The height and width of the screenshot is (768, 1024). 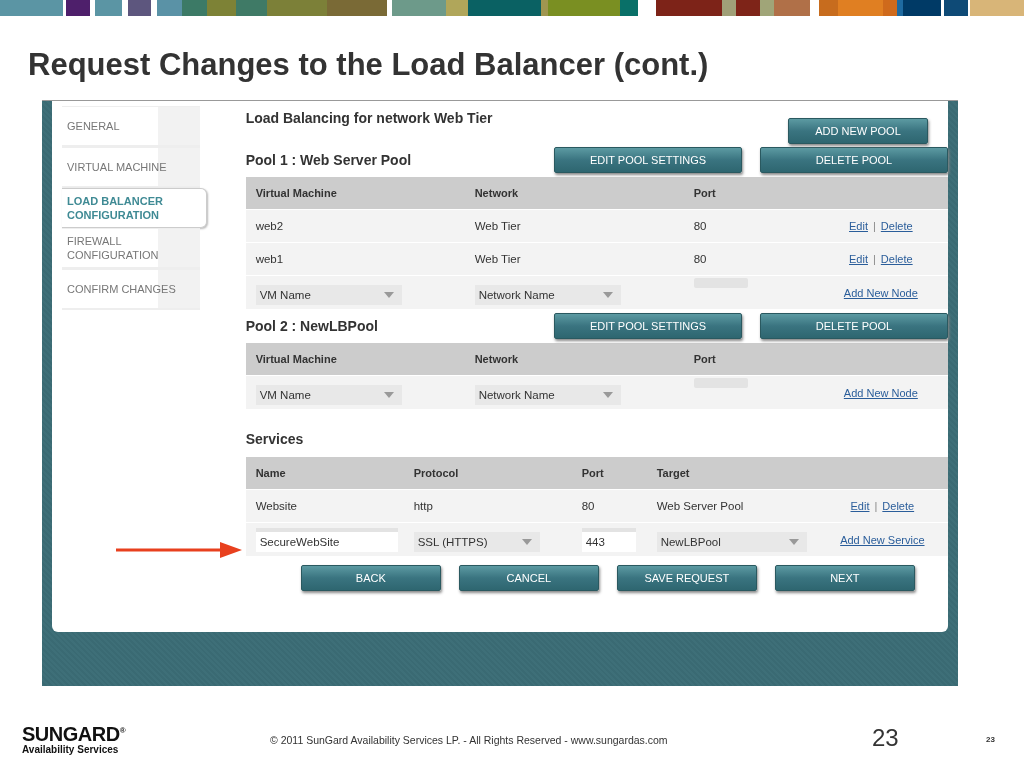 What do you see at coordinates (469, 740) in the screenshot?
I see `copyright-text: © 2011 SunGard Availability Services LP. - All Rights Reserved - www.sungardas.com` at bounding box center [469, 740].